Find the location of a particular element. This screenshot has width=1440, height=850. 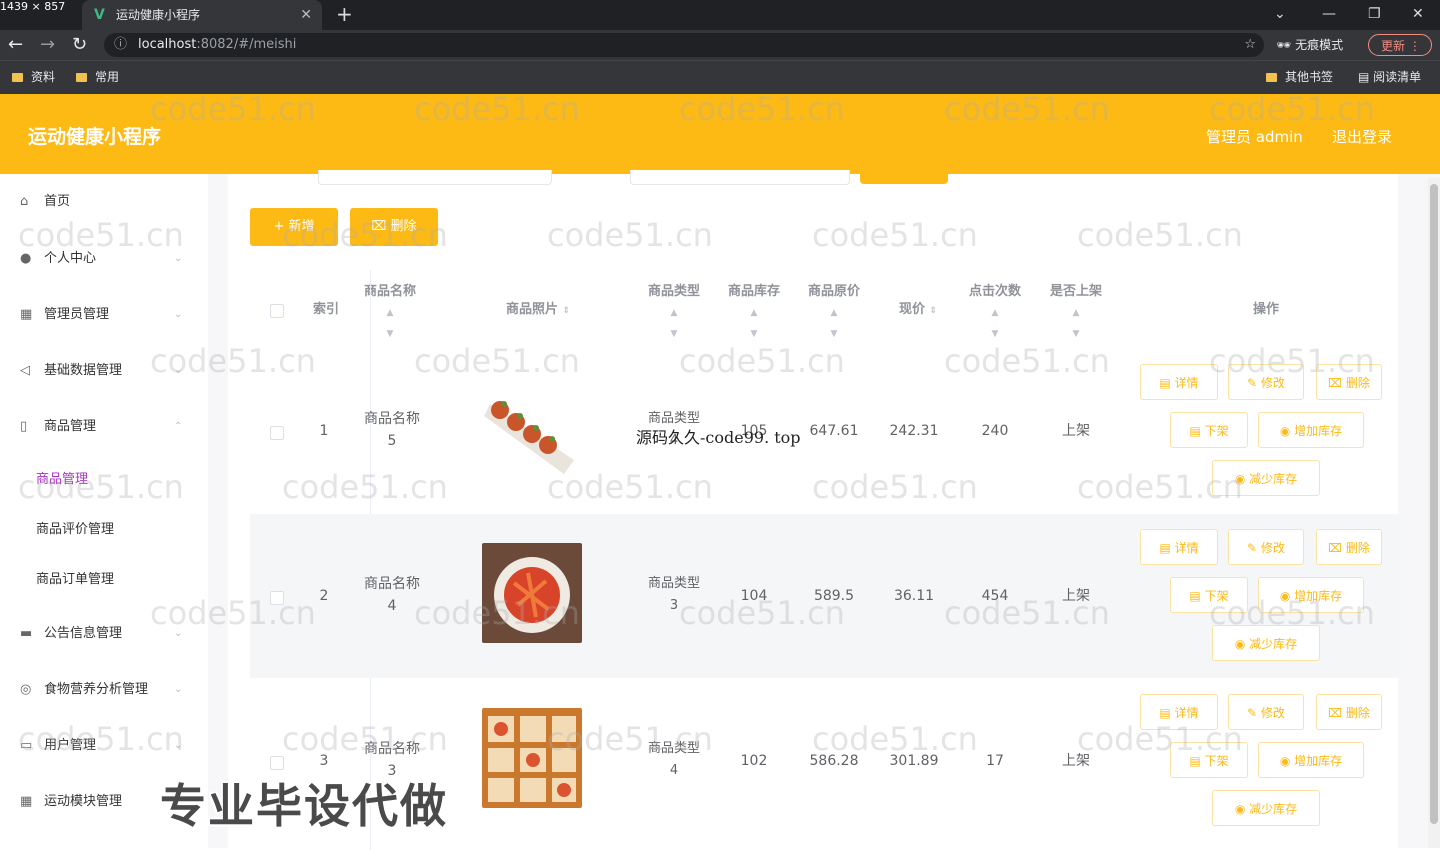

cell-onsale: 上架 is located at coordinates (1076, 596).